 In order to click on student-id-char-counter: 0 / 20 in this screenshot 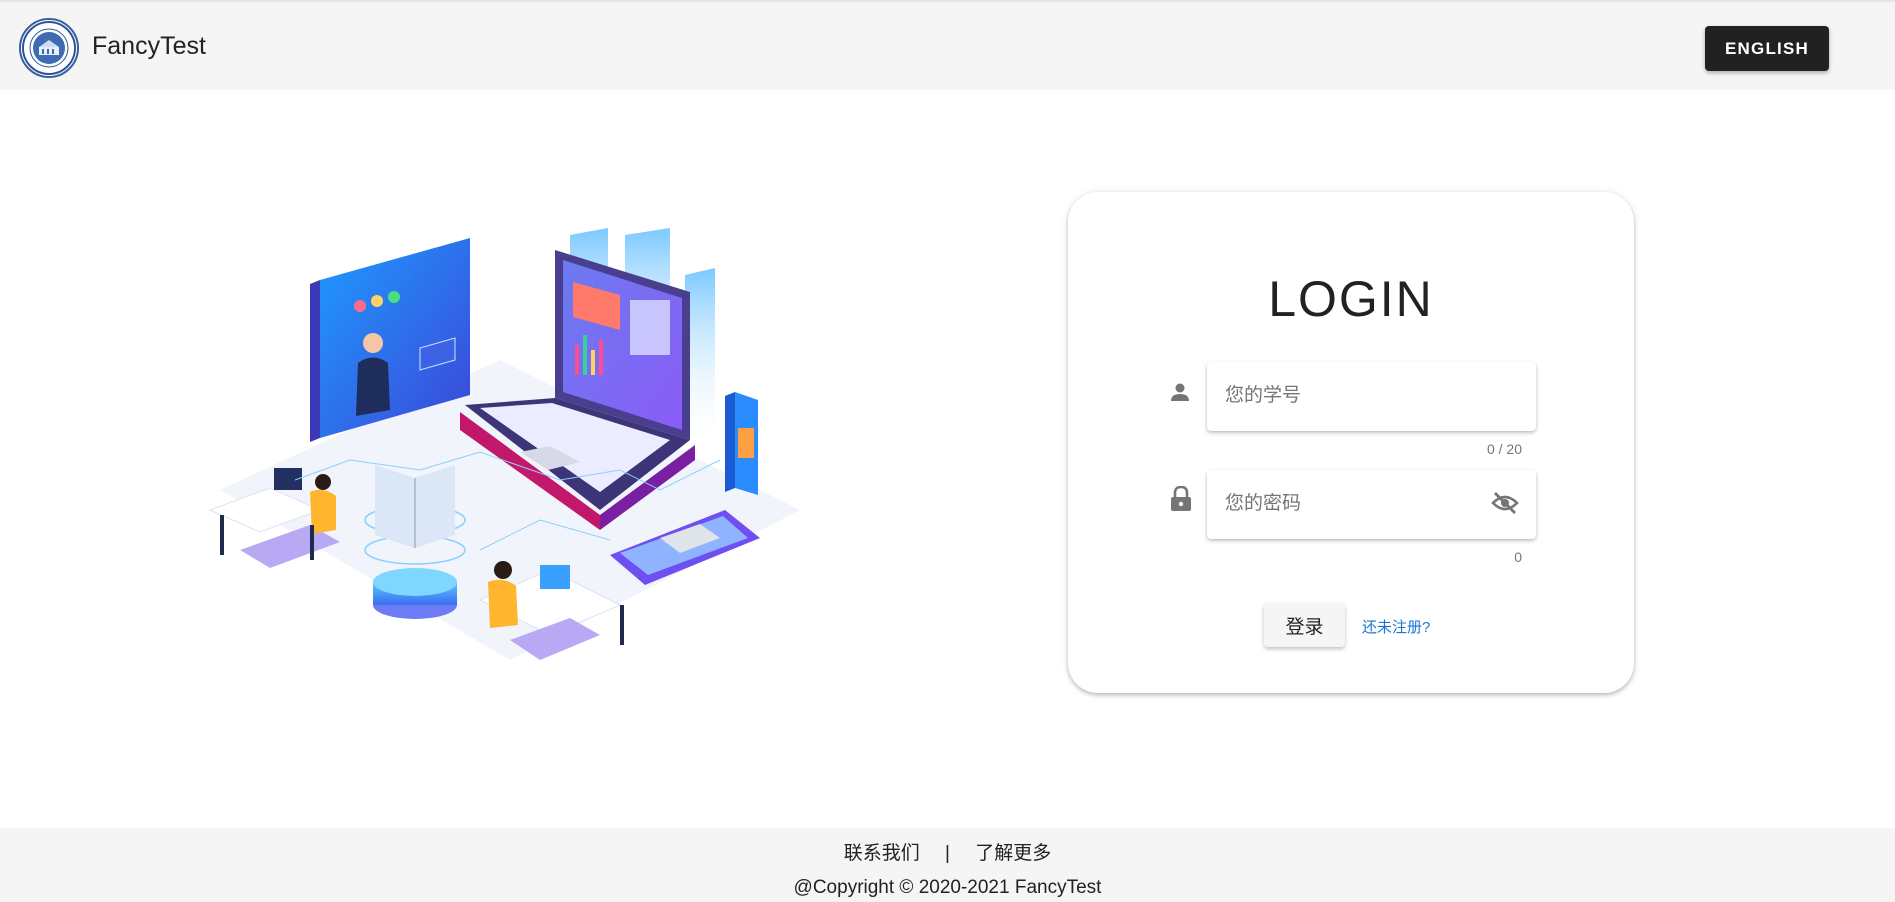, I will do `click(1504, 449)`.